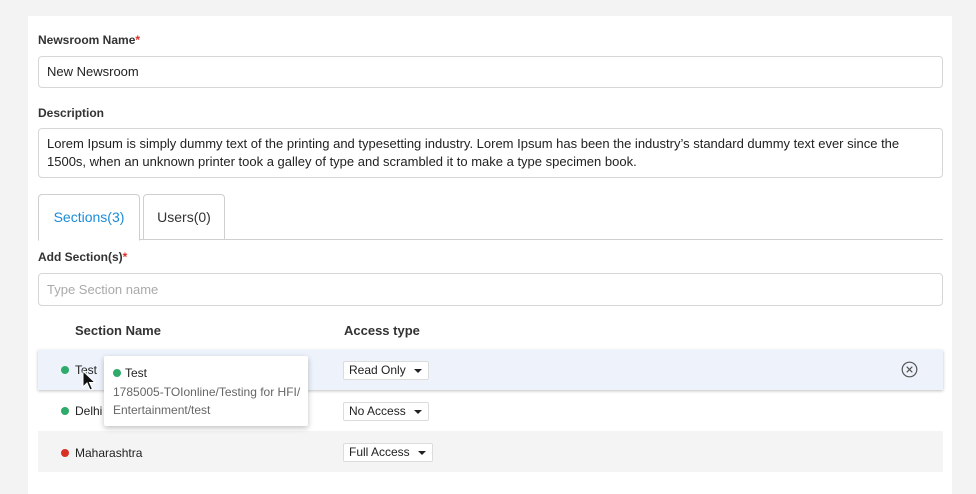 Image resolution: width=976 pixels, height=494 pixels. What do you see at coordinates (490, 72) in the screenshot?
I see `newsroom-name-input: New Newsroom` at bounding box center [490, 72].